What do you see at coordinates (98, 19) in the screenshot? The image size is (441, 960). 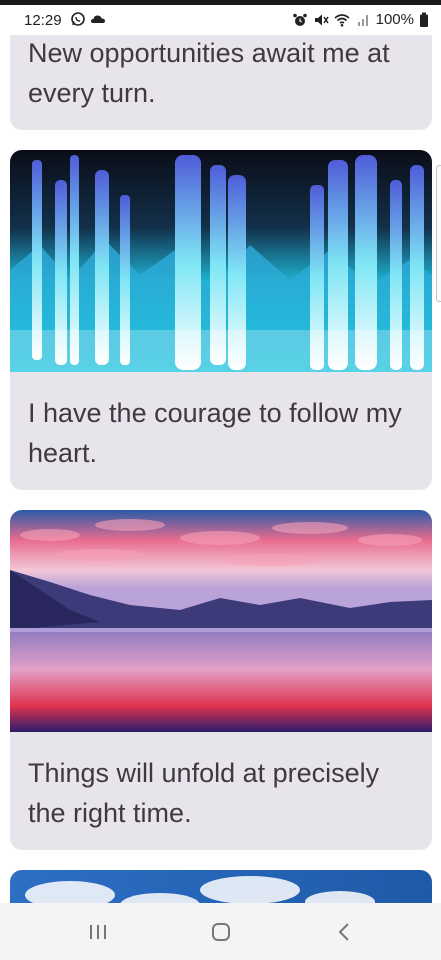 I see `cloud-icon` at bounding box center [98, 19].